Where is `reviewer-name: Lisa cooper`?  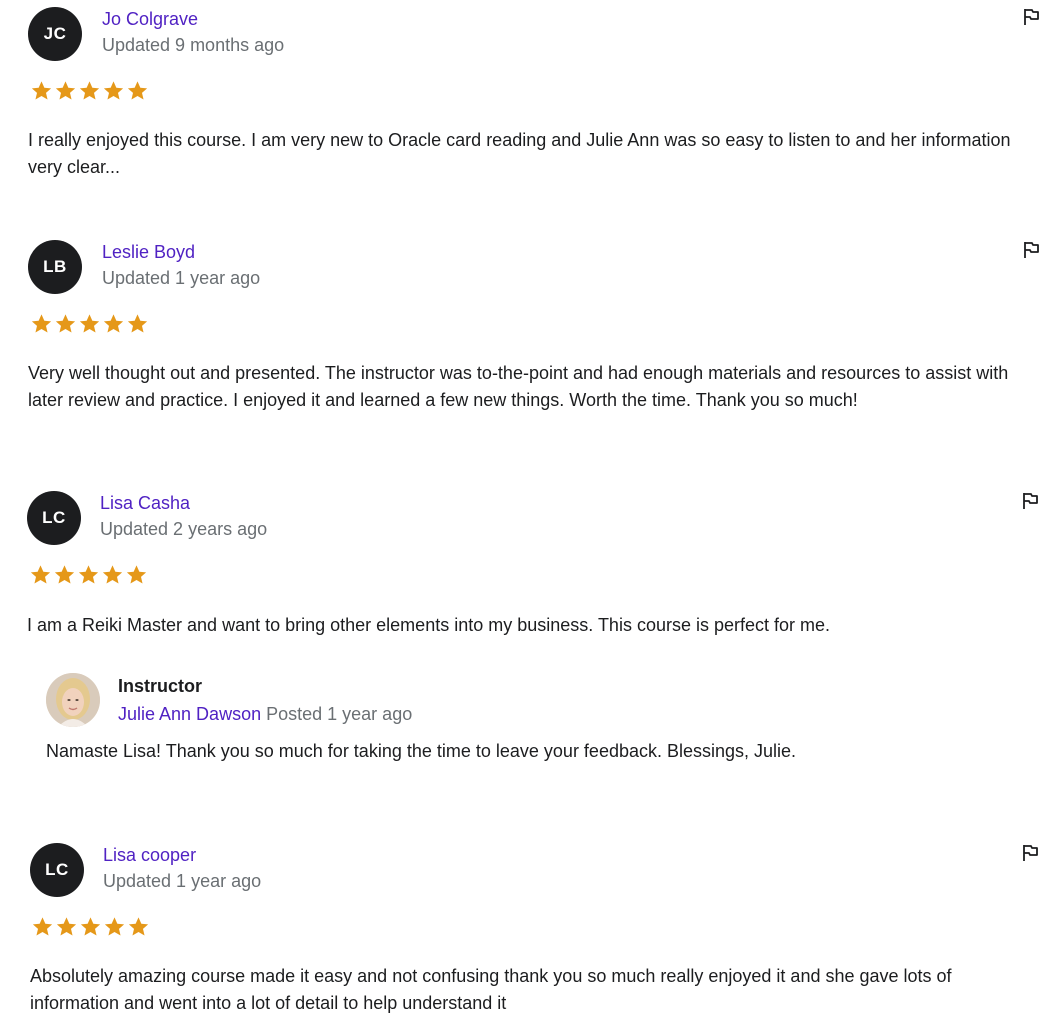 reviewer-name: Lisa cooper is located at coordinates (149, 855).